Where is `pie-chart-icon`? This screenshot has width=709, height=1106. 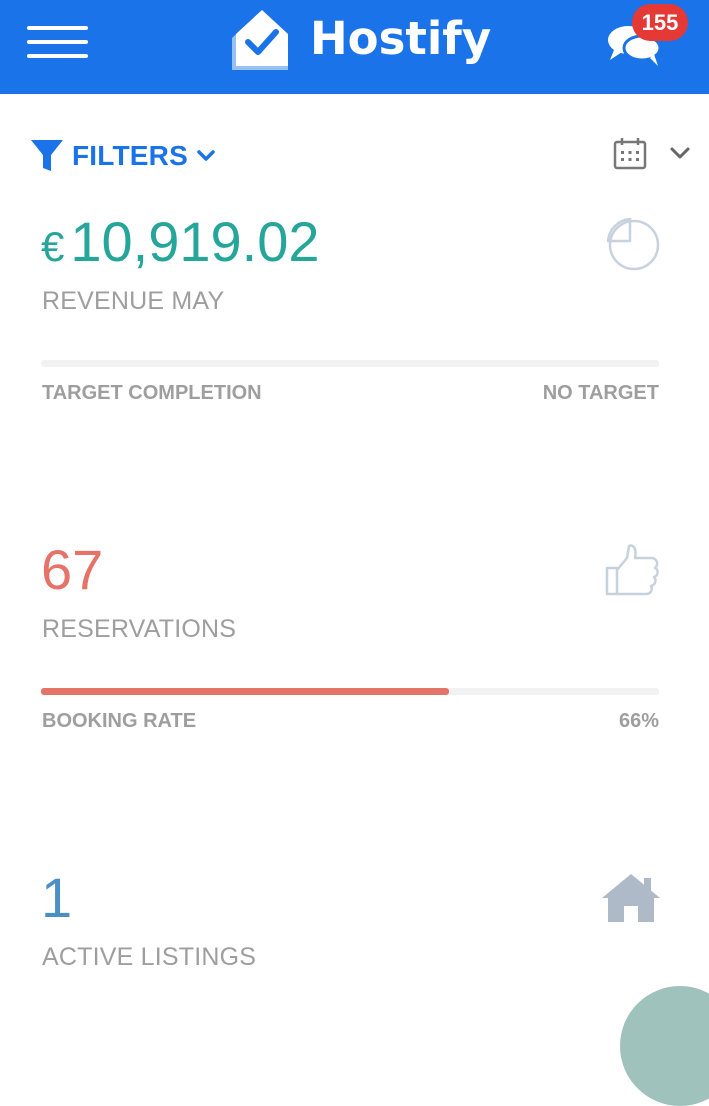 pie-chart-icon is located at coordinates (633, 244).